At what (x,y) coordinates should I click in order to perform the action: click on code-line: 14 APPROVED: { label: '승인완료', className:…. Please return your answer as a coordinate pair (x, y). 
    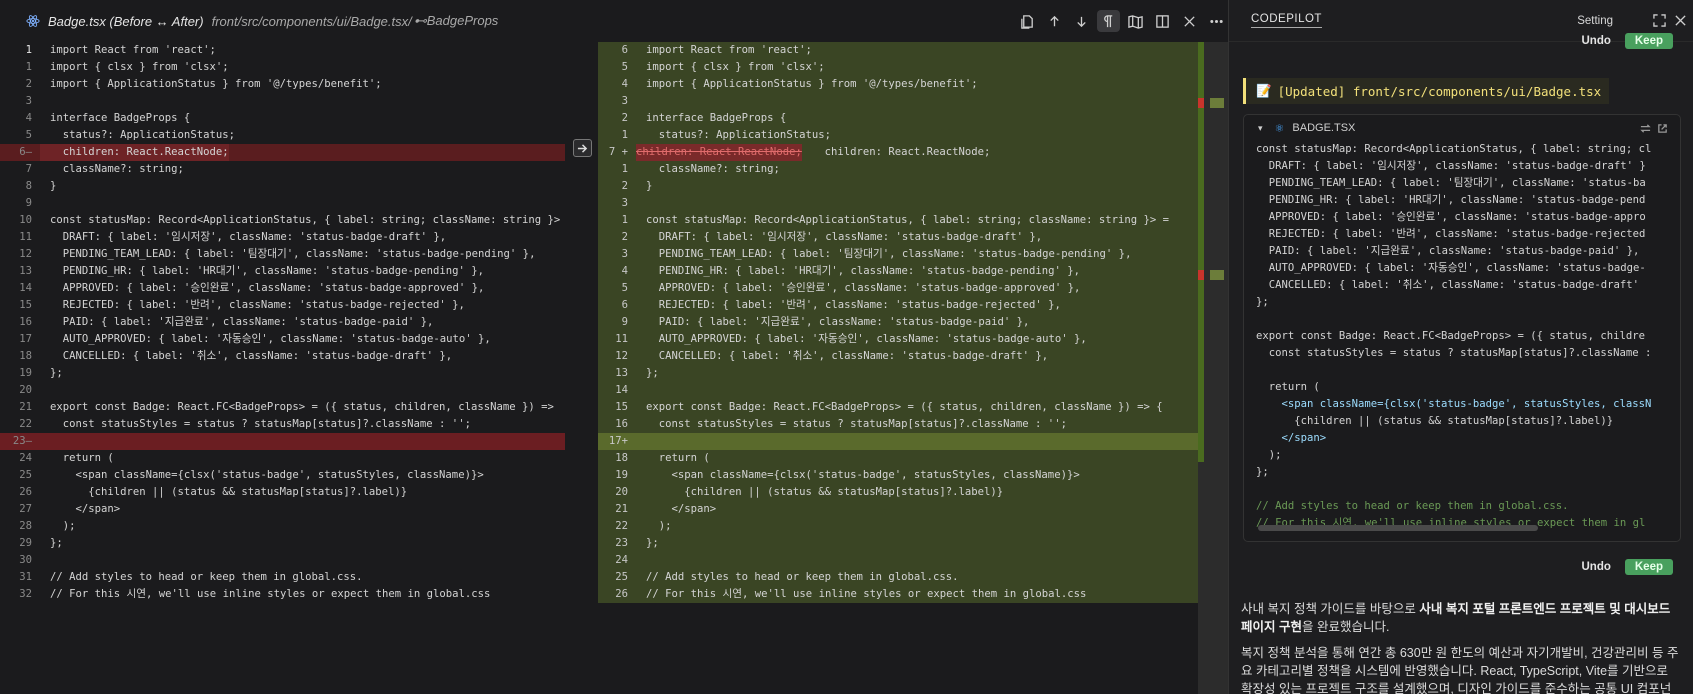
    Looking at the image, I should click on (282, 288).